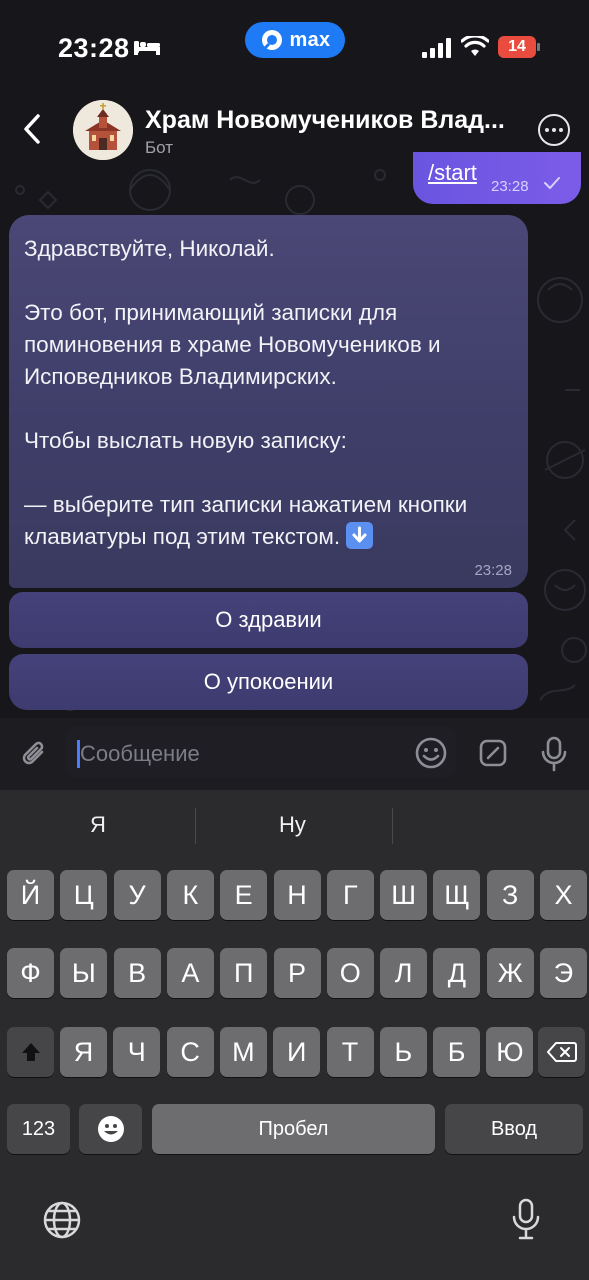  I want to click on emoji-key-icon, so click(110, 1129).